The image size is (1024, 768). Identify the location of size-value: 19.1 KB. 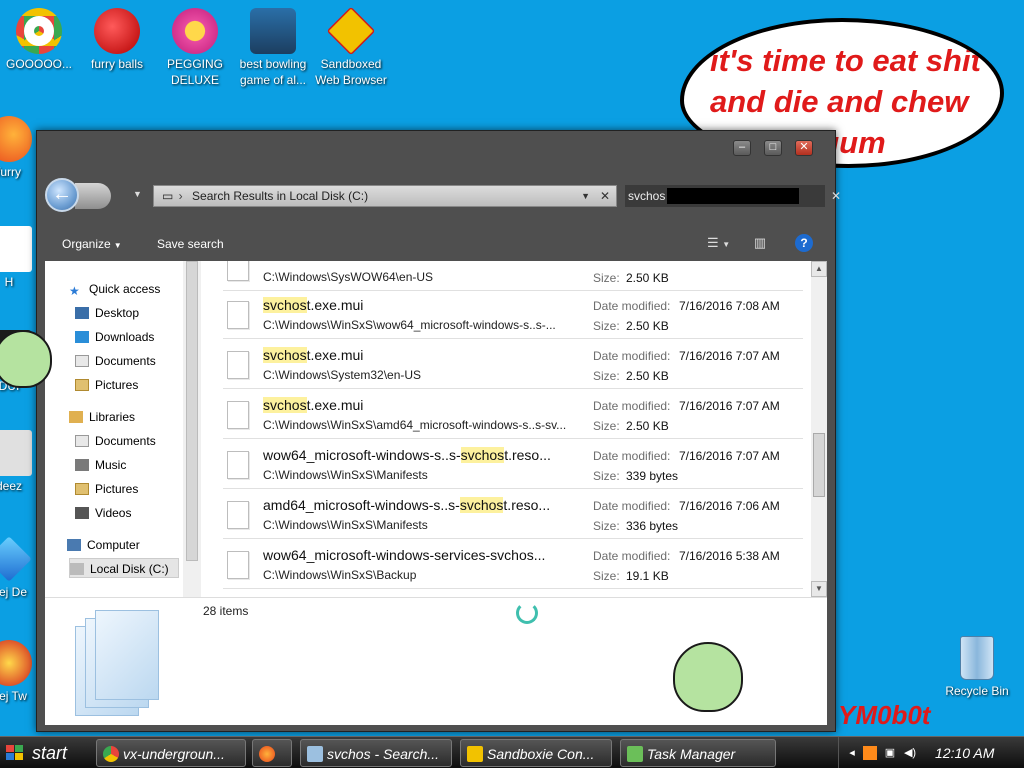
(647, 576).